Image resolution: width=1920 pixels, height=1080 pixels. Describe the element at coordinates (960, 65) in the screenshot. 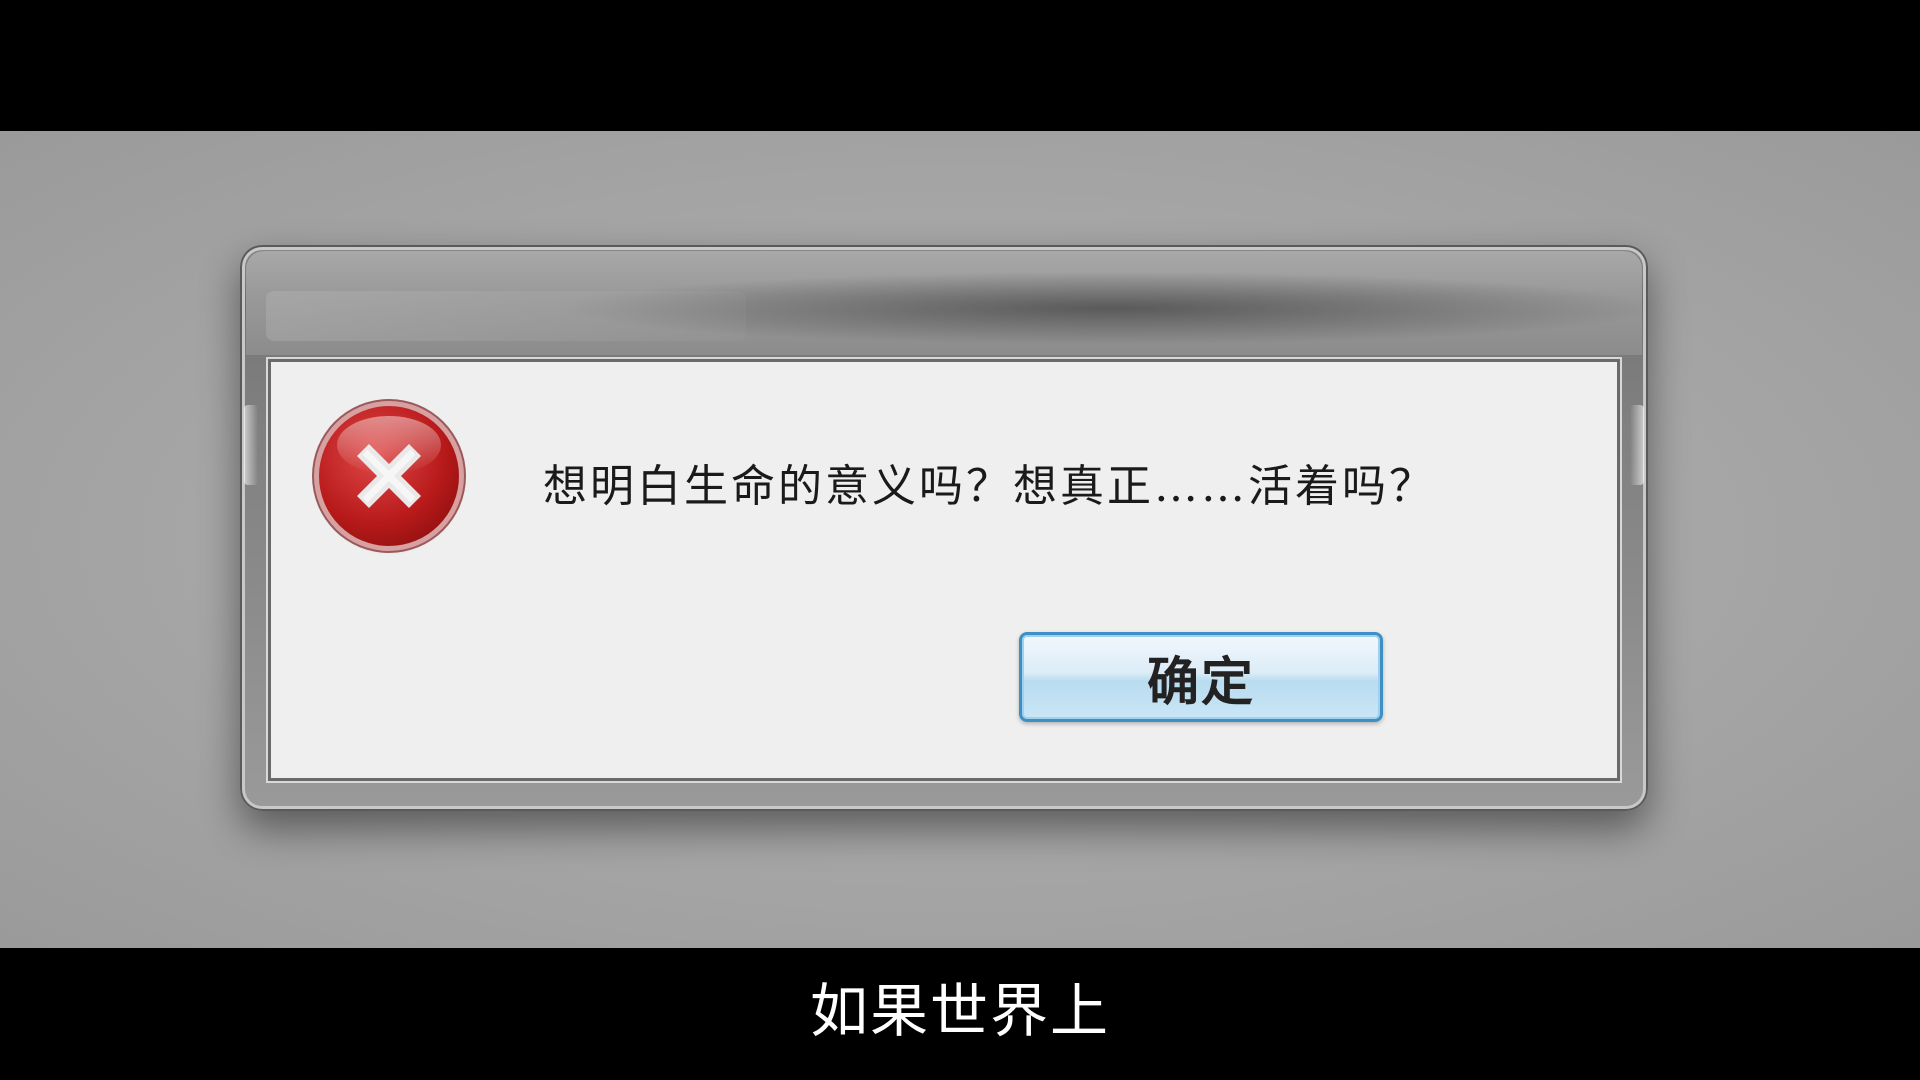

I see `letterbox-top` at that location.